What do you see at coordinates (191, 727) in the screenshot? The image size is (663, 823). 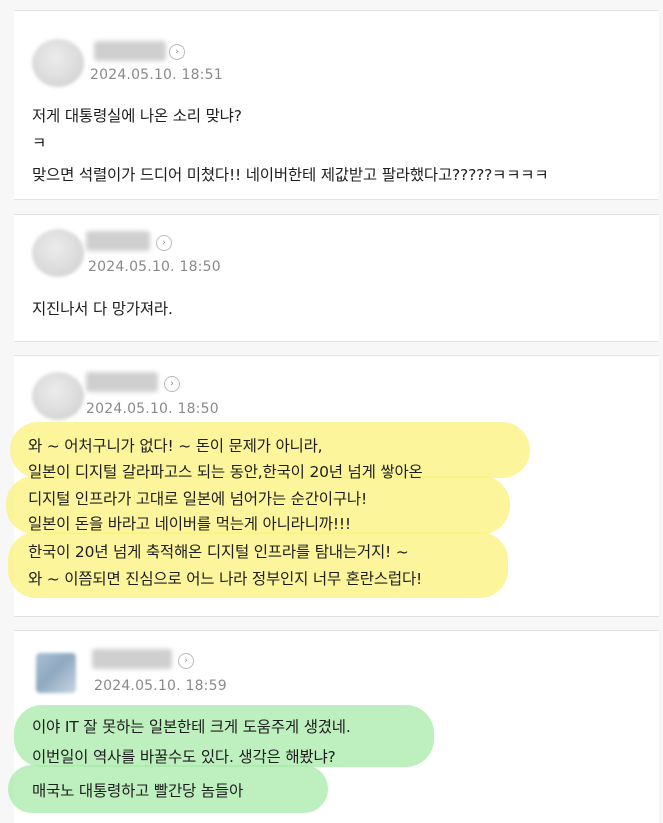 I see `comment-text-line: 이야 IT 잘 못하는 일본한테 크게 도움주게 생겼네.` at bounding box center [191, 727].